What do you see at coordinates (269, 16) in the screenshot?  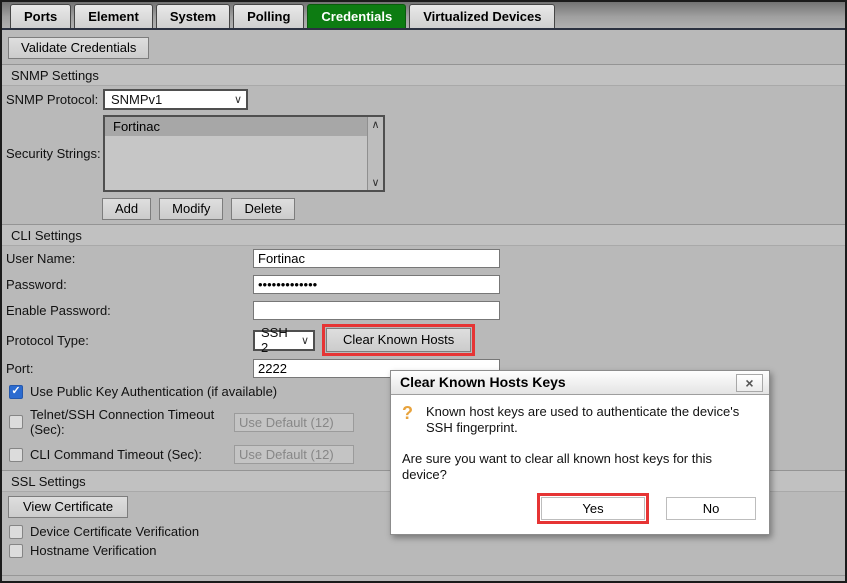 I see `tab-polling: Polling` at bounding box center [269, 16].